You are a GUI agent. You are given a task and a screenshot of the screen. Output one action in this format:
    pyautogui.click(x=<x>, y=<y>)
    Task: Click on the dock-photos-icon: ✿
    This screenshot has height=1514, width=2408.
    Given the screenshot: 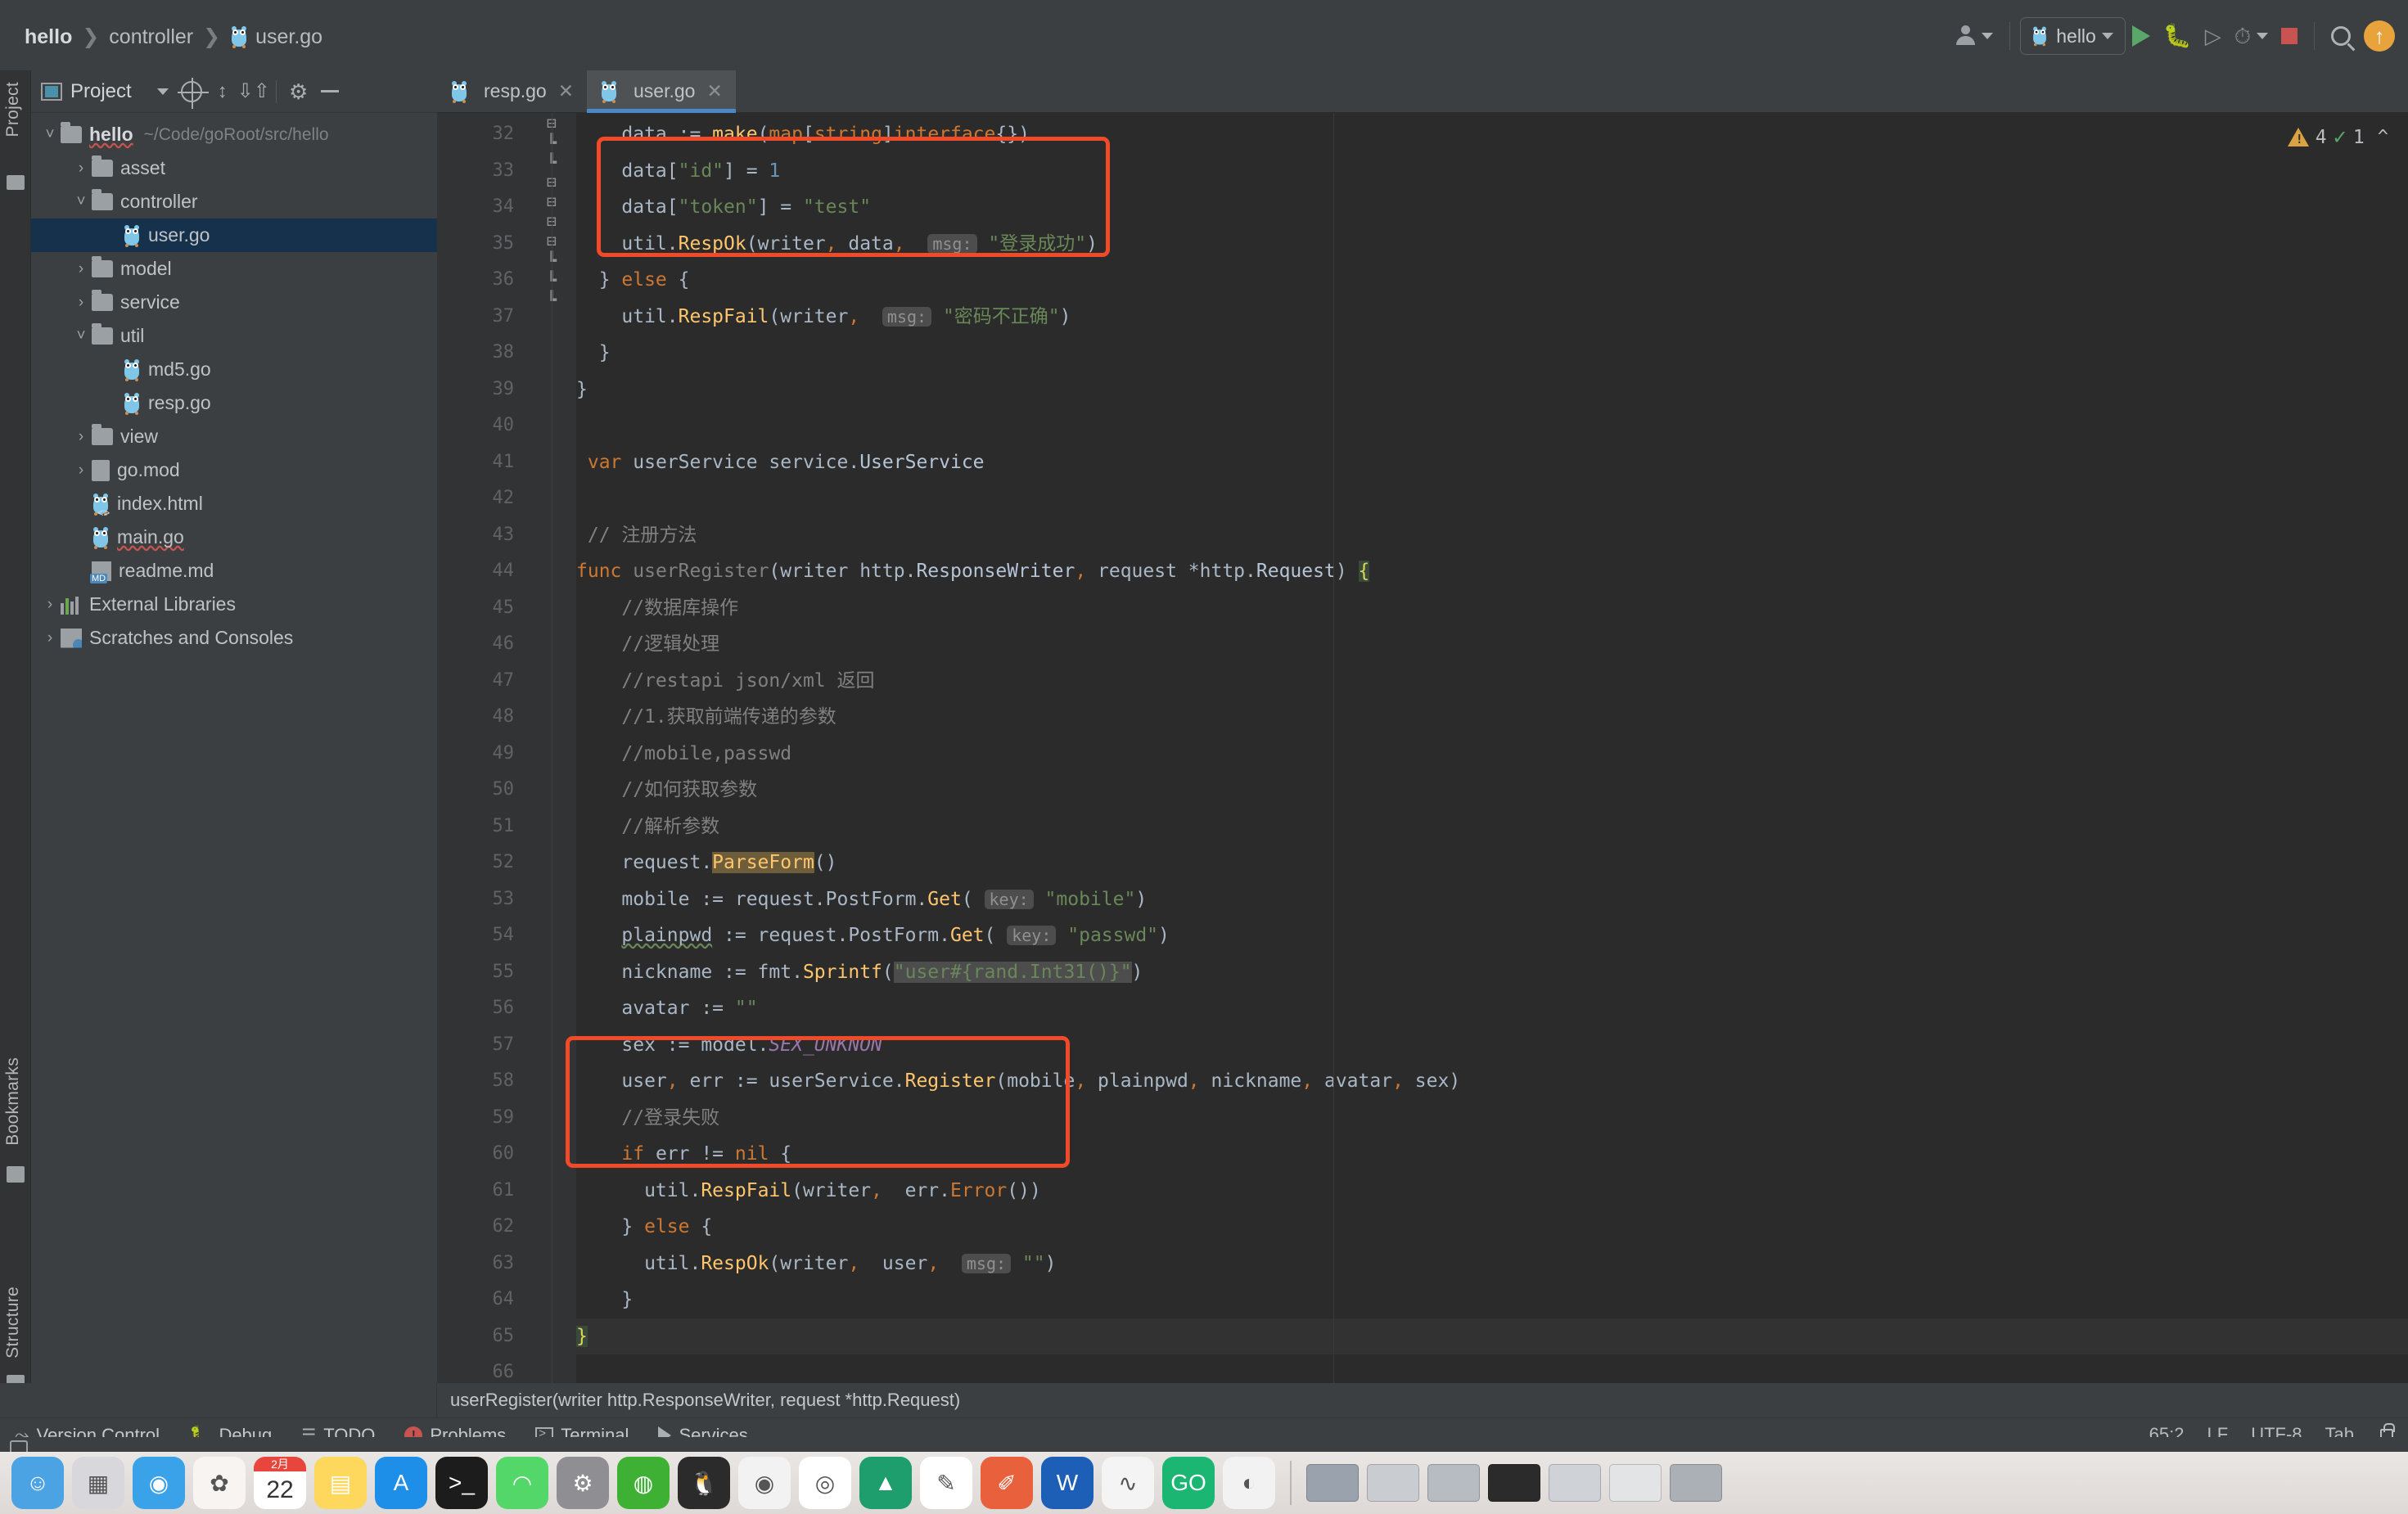 What is the action you would take?
    pyautogui.click(x=219, y=1483)
    